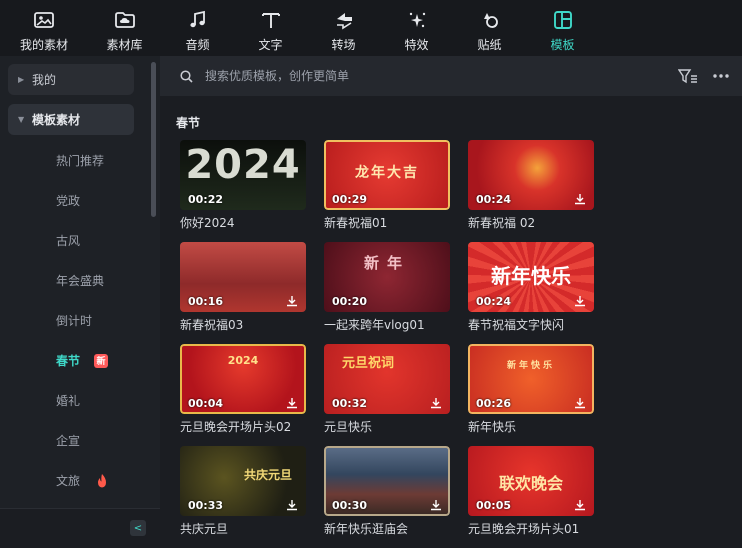  What do you see at coordinates (186, 76) in the screenshot?
I see `search-icon` at bounding box center [186, 76].